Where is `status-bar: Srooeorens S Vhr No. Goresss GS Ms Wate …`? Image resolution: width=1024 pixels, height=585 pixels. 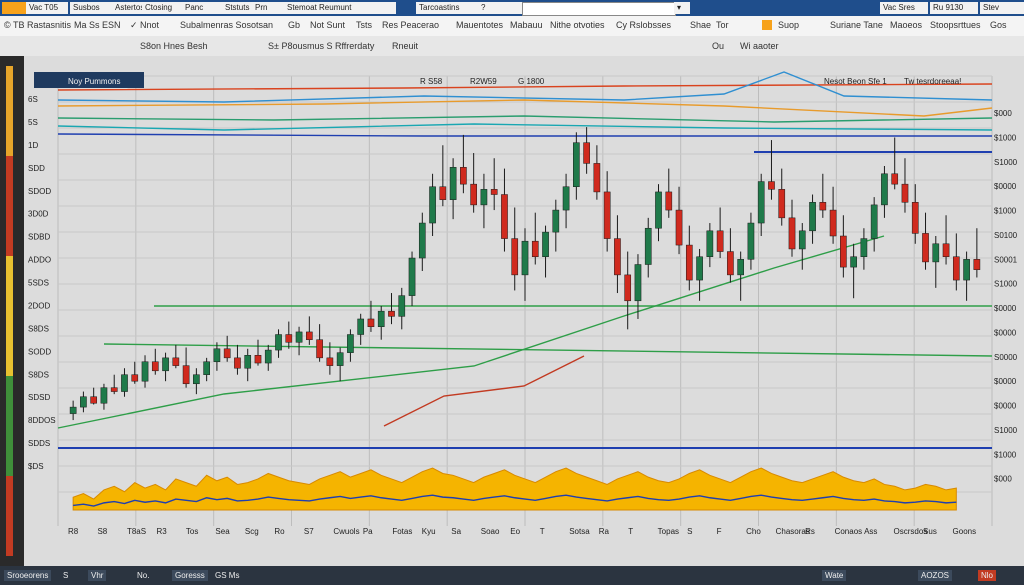 status-bar: Srooeorens S Vhr No. Goresss GS Ms Wate … is located at coordinates (512, 575).